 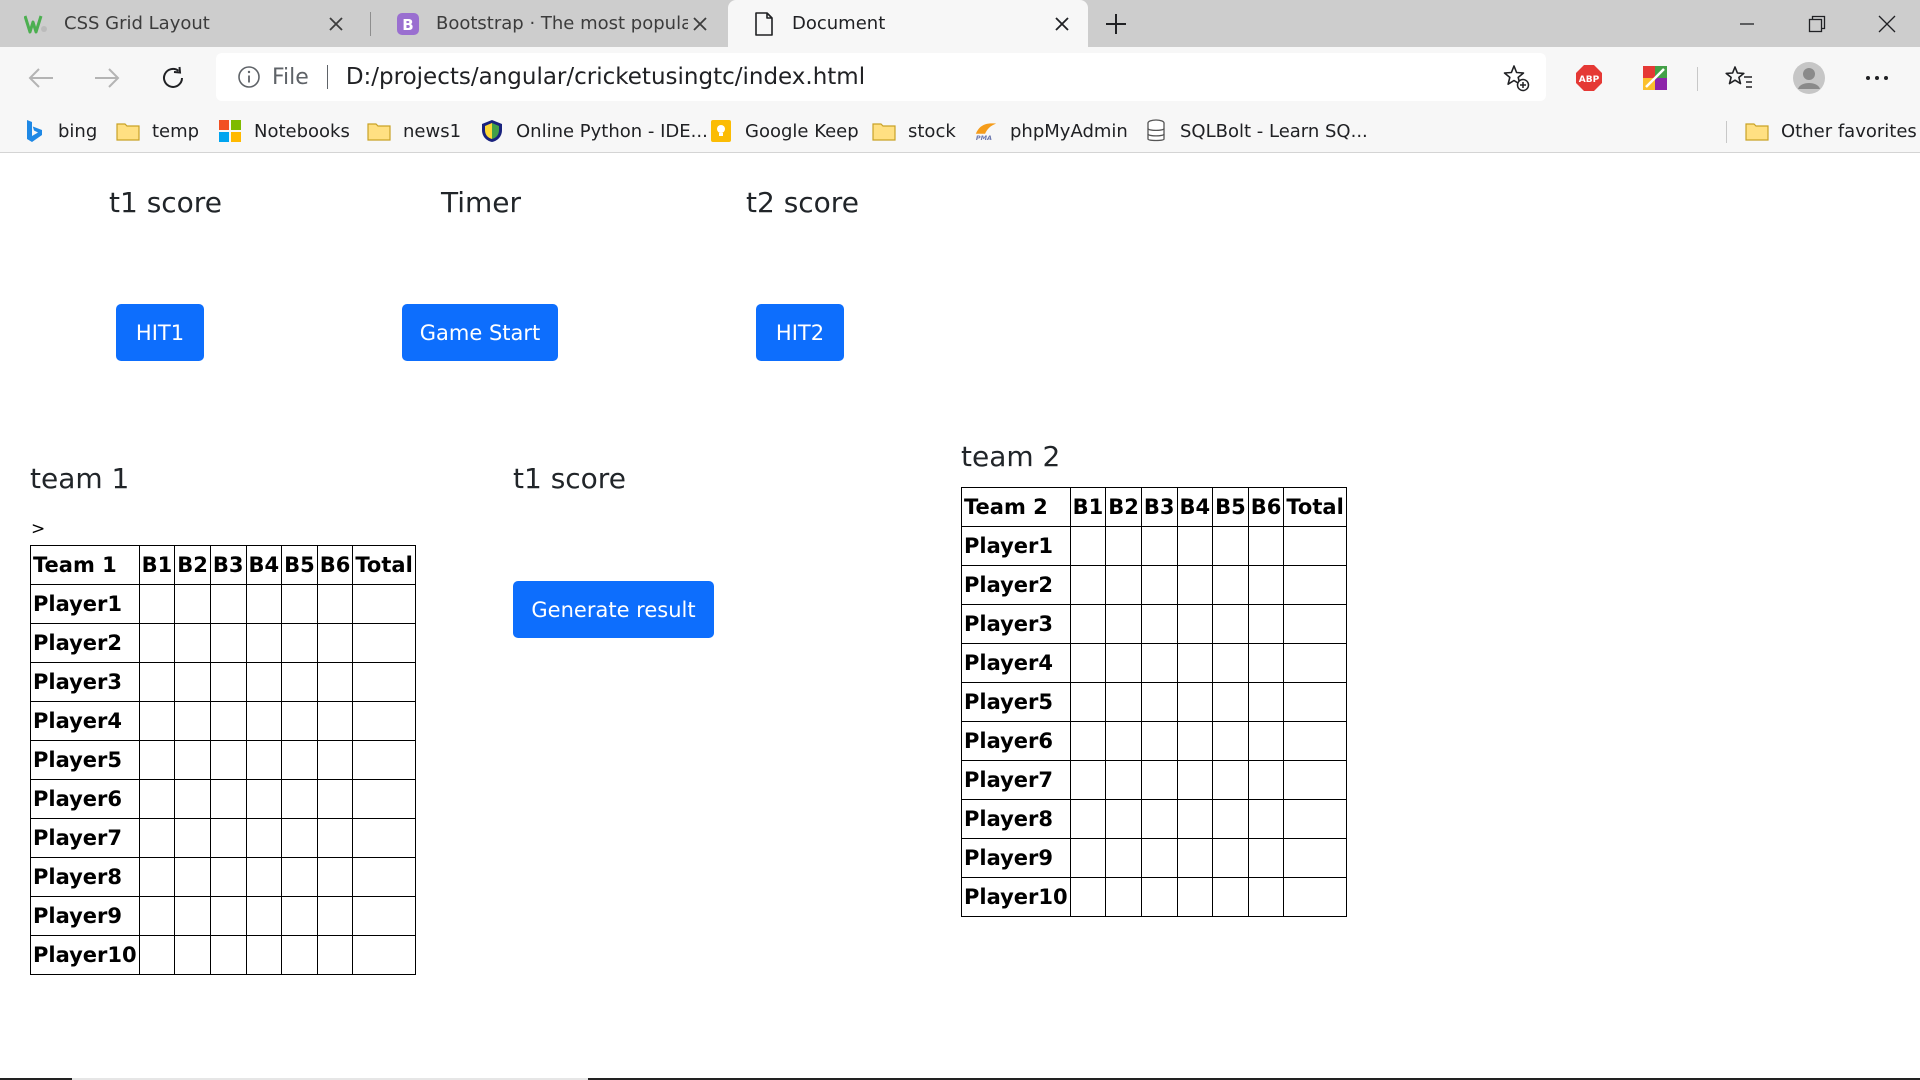 I want to click on tab-bootstrap: B Bootstrap · The most popular HT, so click(x=549, y=23).